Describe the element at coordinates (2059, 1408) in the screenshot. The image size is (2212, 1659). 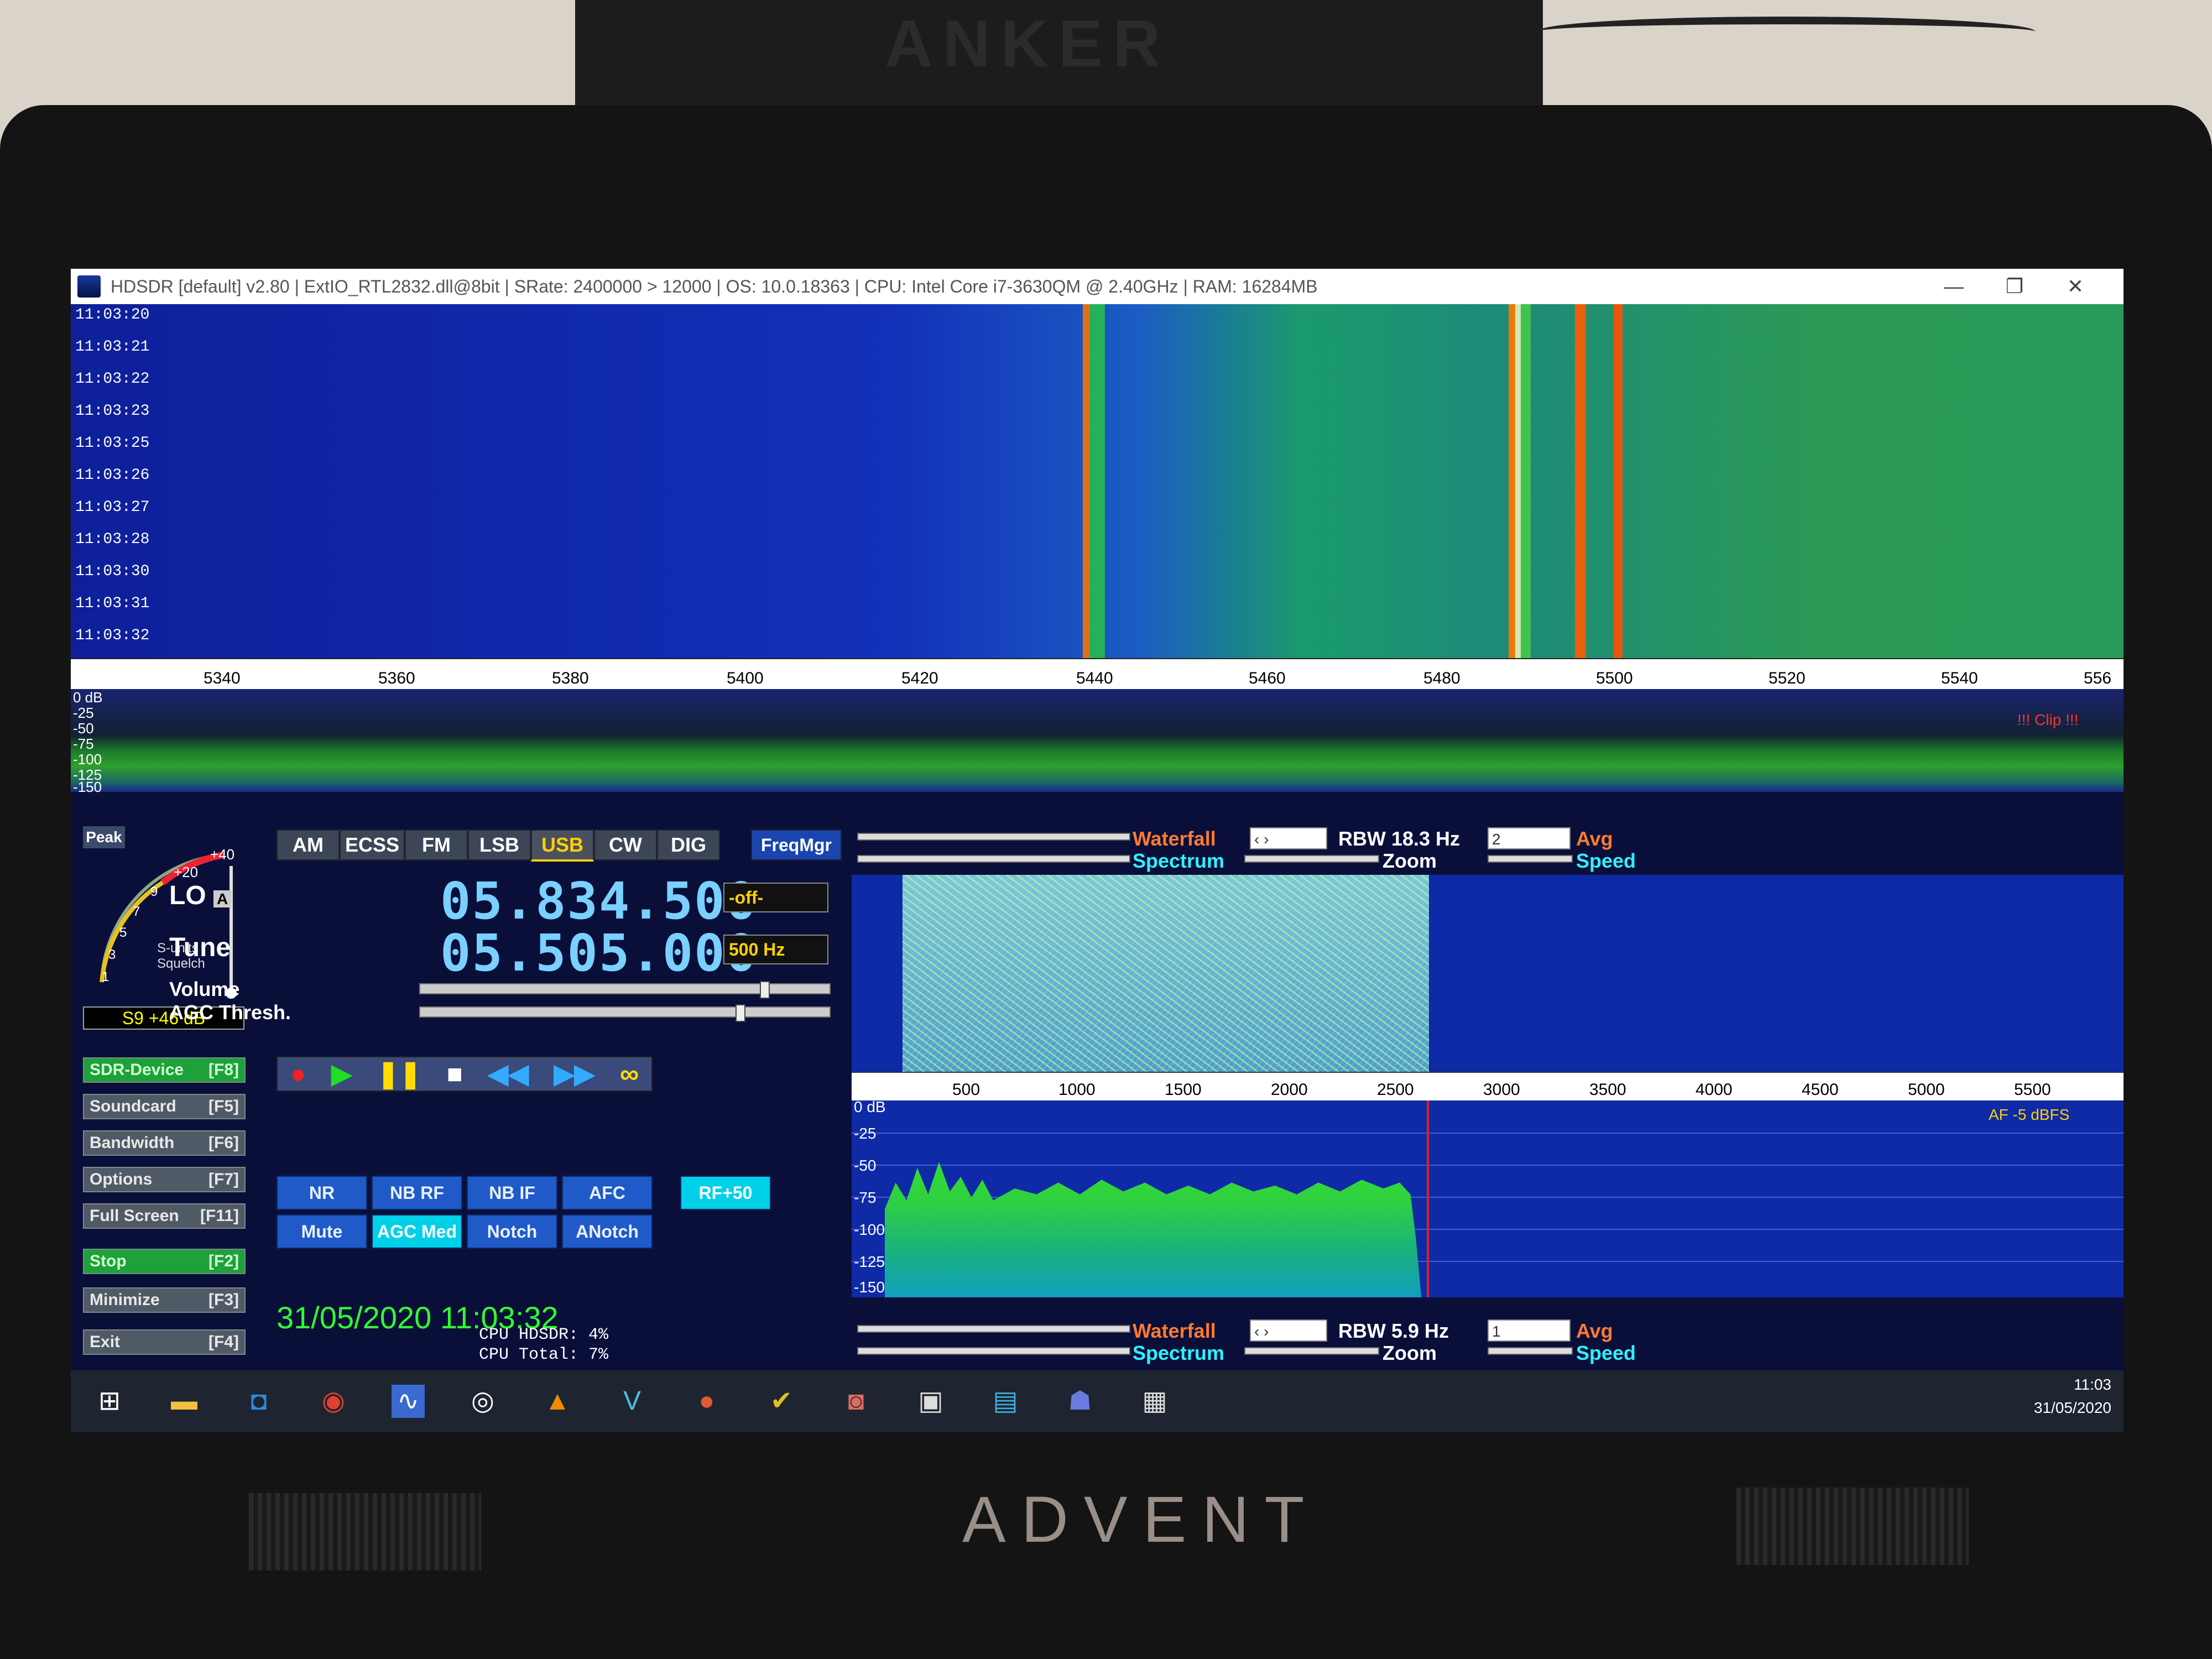
I see `taskbar-date: 31/05/2020` at that location.